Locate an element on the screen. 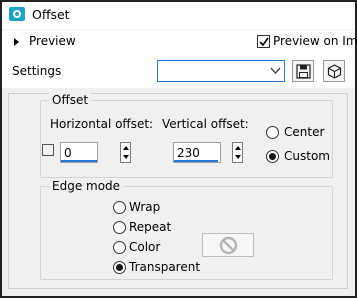  vertical-offset-spinner is located at coordinates (237, 152).